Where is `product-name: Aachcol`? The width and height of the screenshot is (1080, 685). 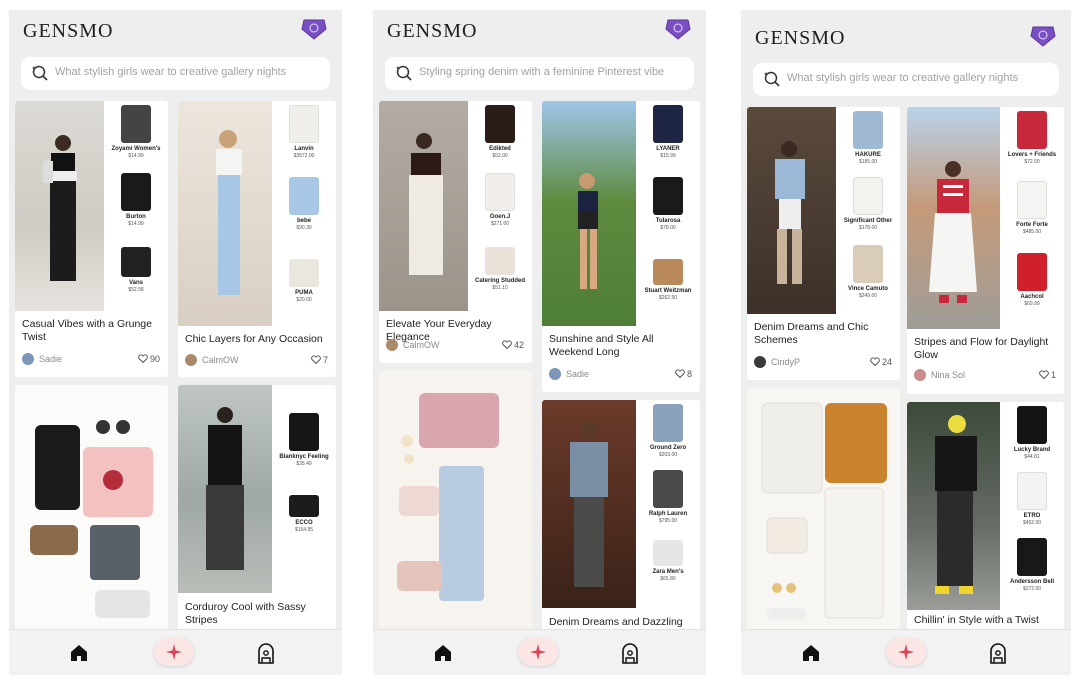
product-name: Aachcol is located at coordinates (1032, 297).